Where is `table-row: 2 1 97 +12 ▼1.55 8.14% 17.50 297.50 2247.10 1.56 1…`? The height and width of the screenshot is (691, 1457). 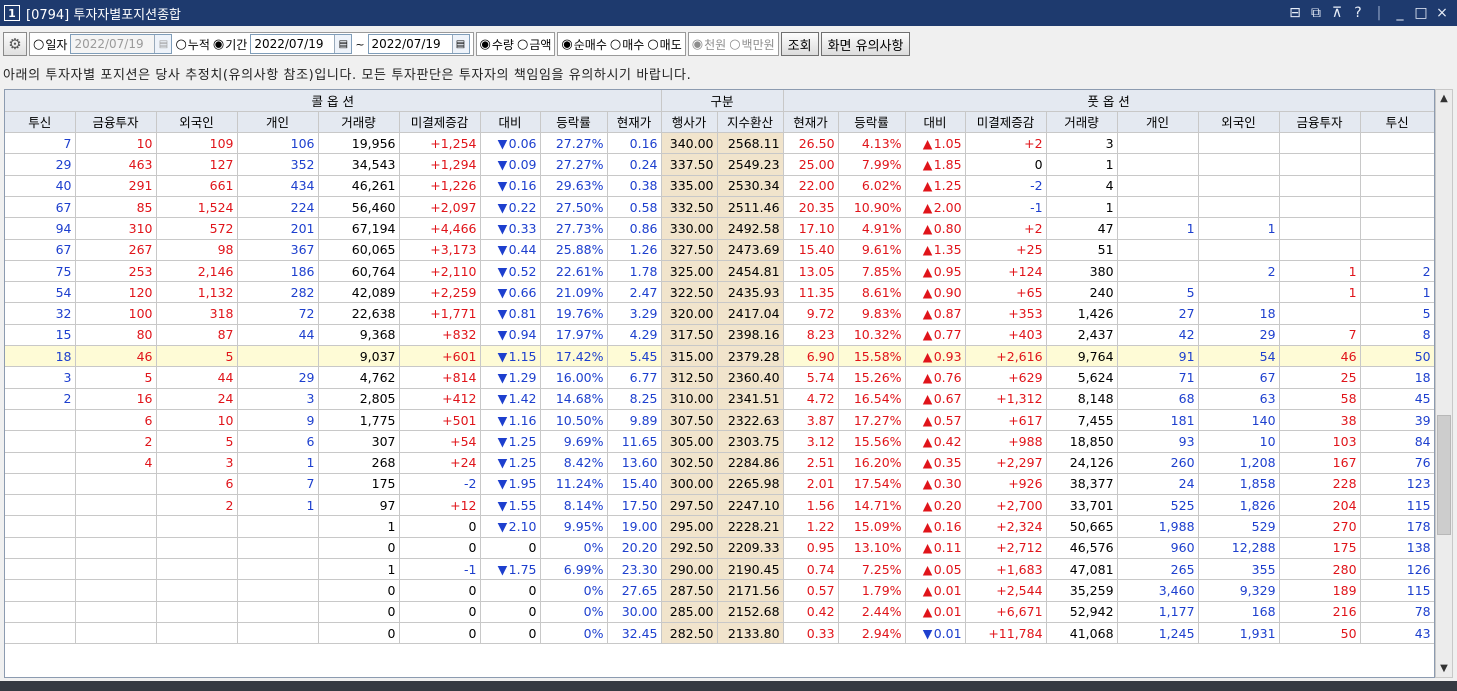
table-row: 2 1 97 +12 ▼1.55 8.14% 17.50 297.50 2247.10 1.56 1… is located at coordinates (719, 505).